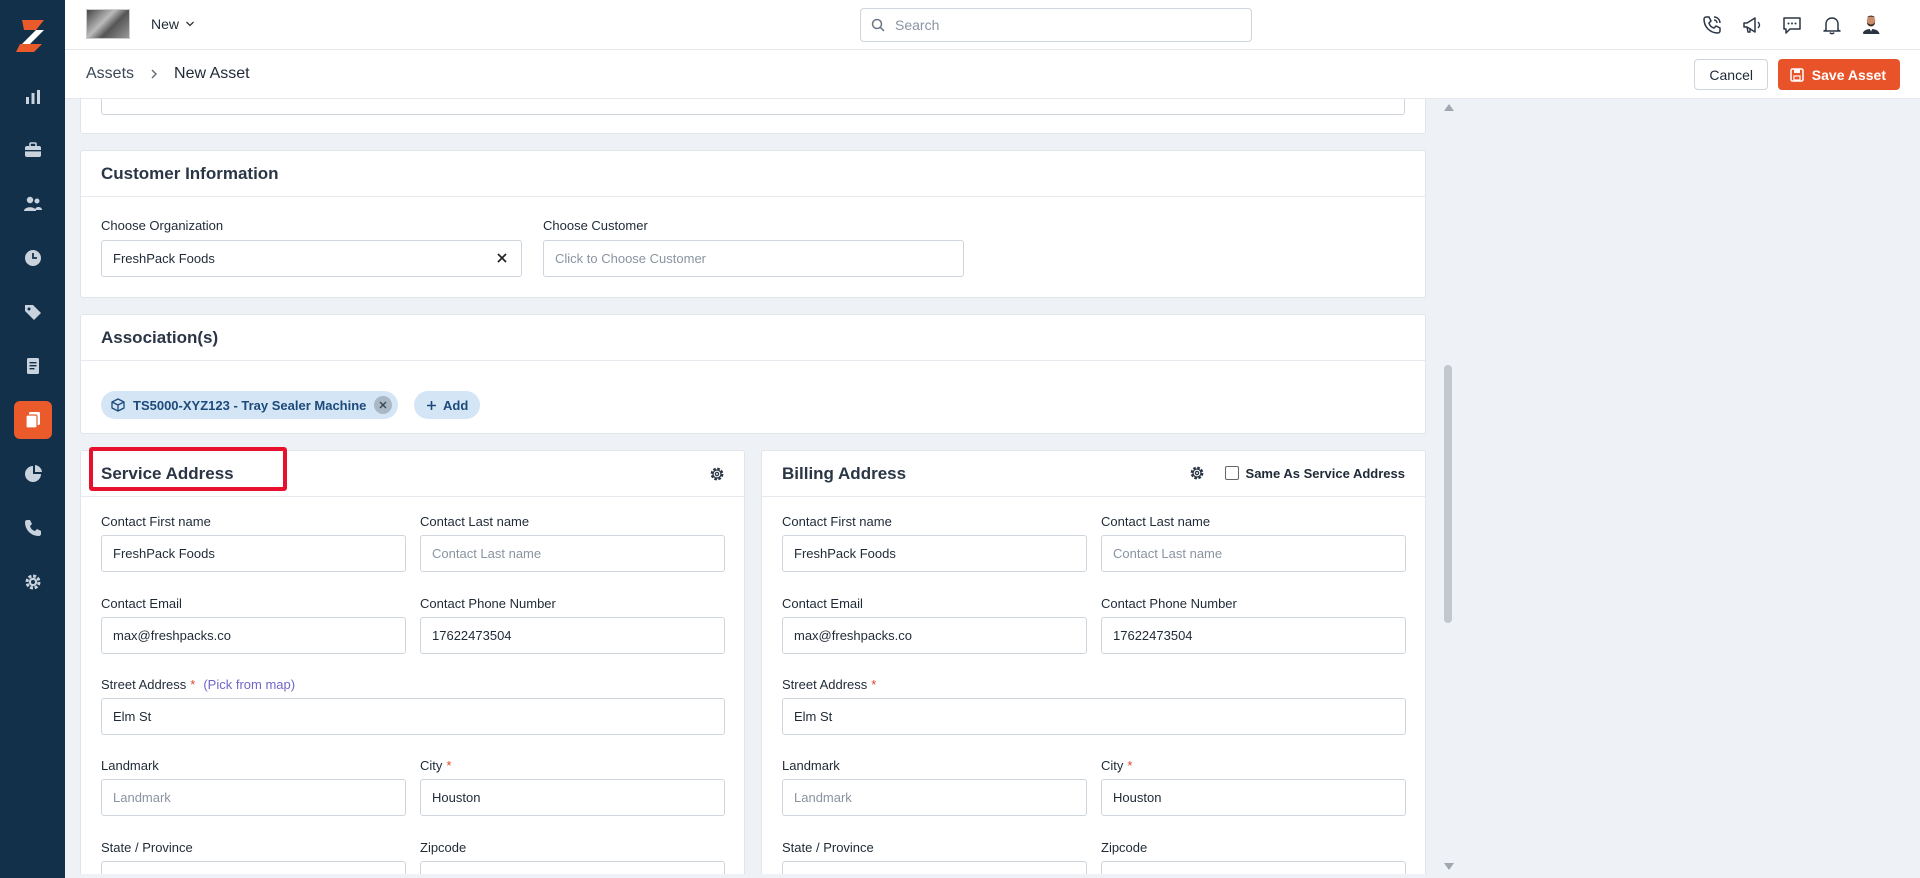 The height and width of the screenshot is (878, 1920). Describe the element at coordinates (164, 258) in the screenshot. I see `choose-organization-value: FreshPack Foods` at that location.